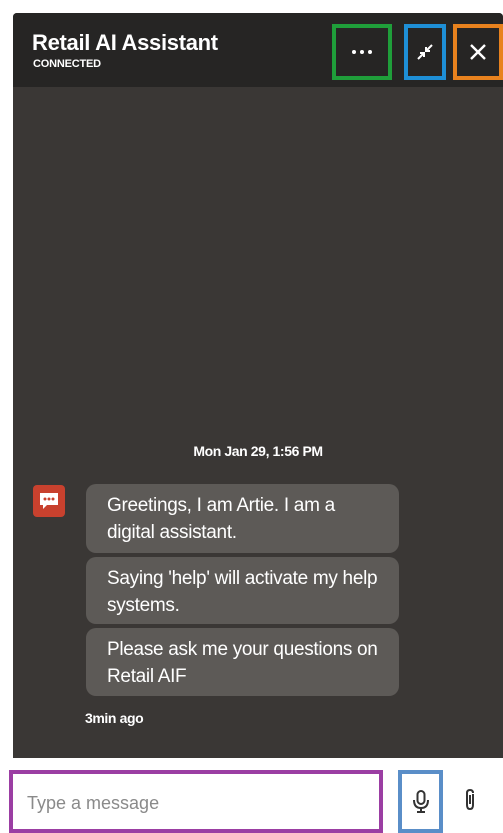  I want to click on microphone-button, so click(420, 801).